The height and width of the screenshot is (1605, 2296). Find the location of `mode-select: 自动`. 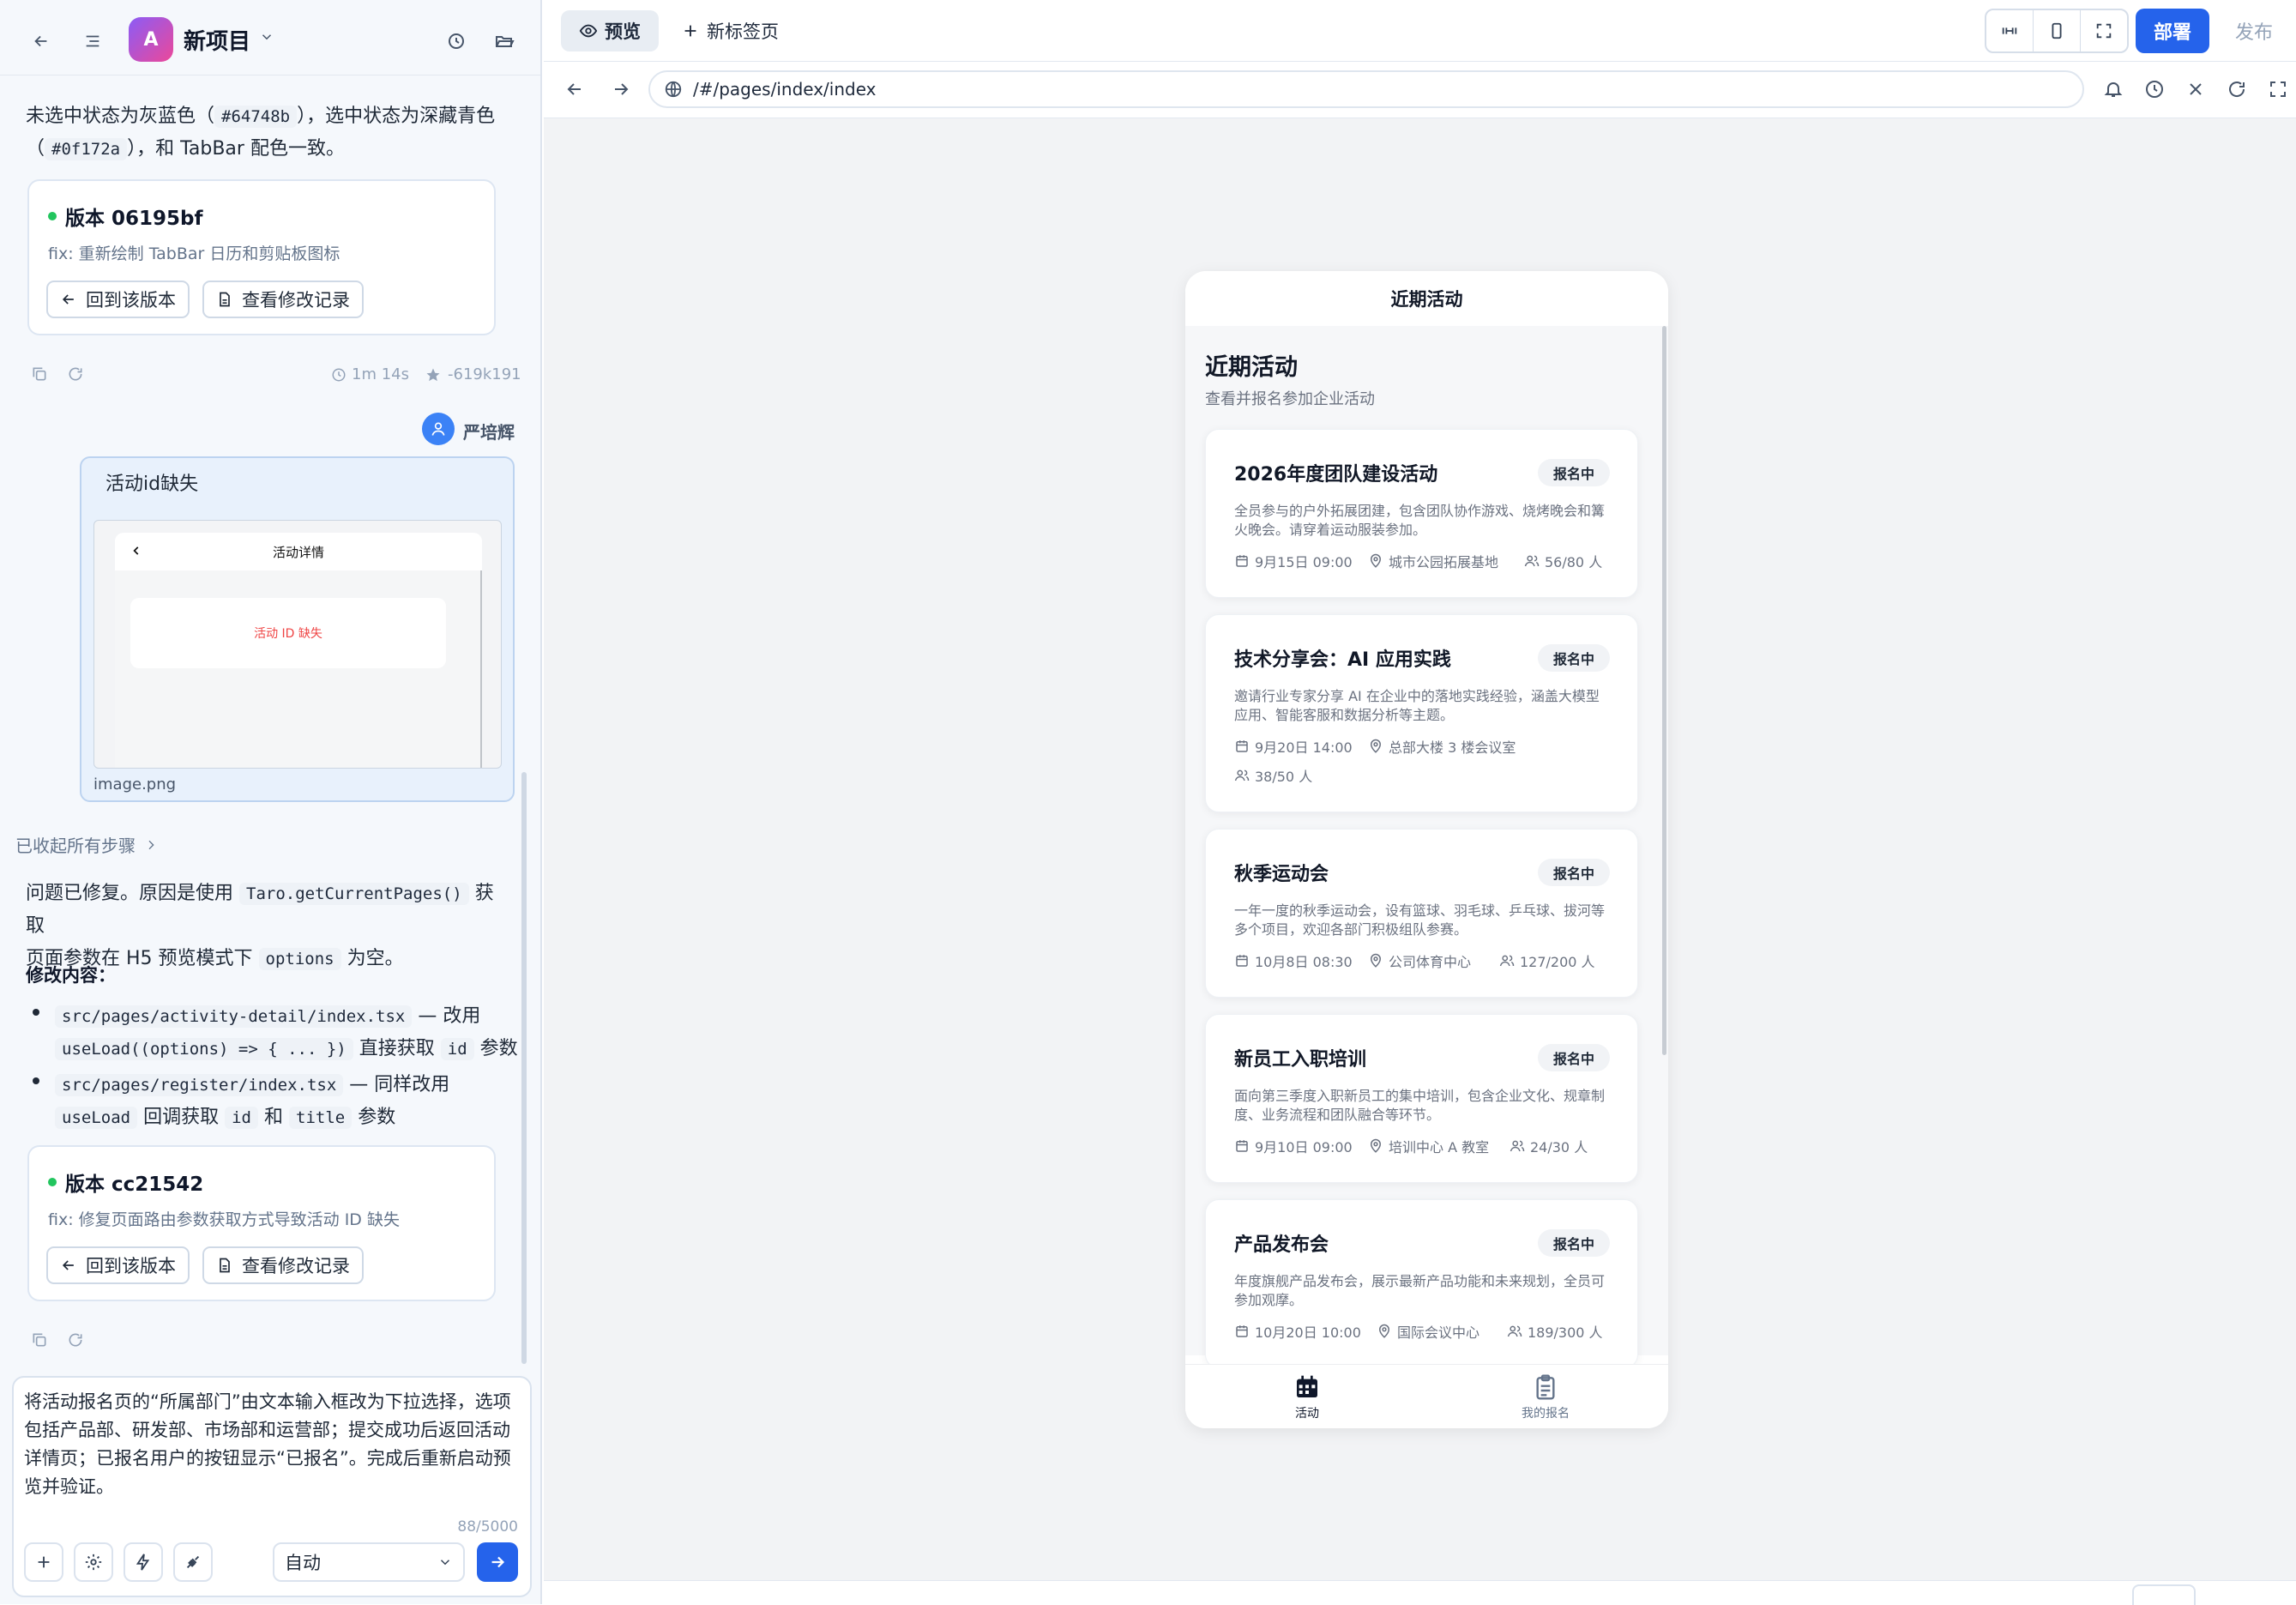

mode-select: 自动 is located at coordinates (369, 1562).